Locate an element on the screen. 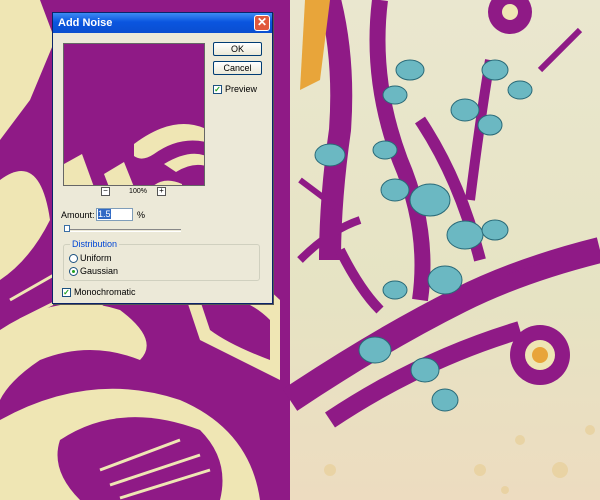 The height and width of the screenshot is (500, 600). close-button: ✕ is located at coordinates (262, 23).